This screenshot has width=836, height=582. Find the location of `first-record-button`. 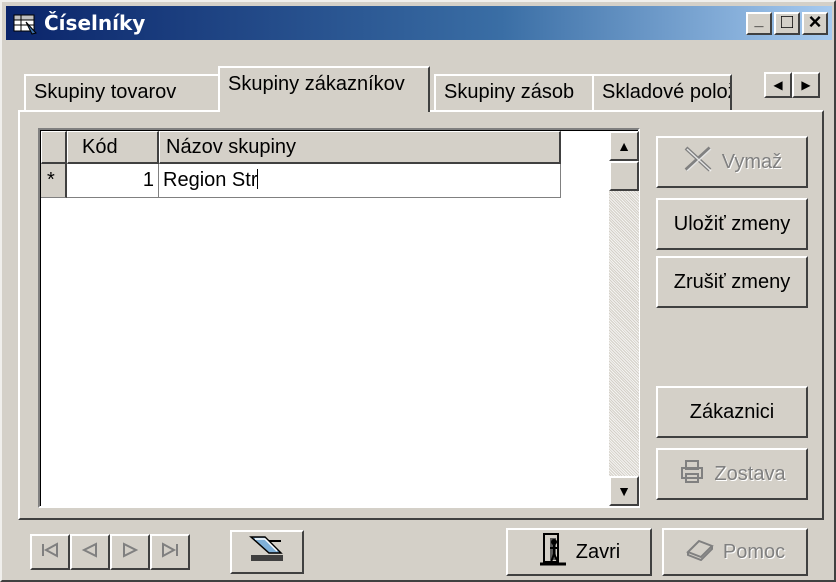

first-record-button is located at coordinates (50, 552).